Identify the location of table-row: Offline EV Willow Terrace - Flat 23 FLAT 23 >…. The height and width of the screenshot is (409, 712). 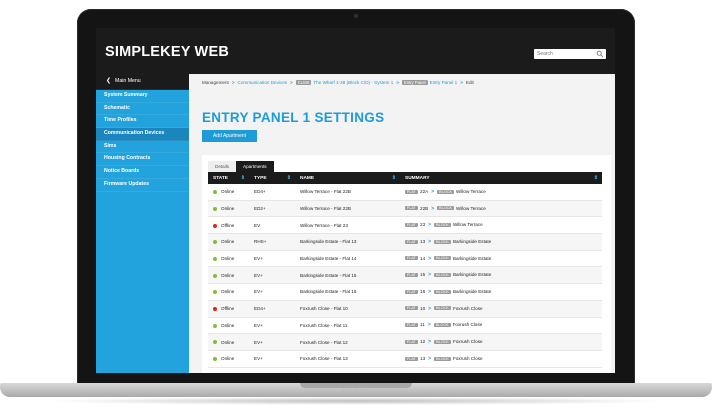
(405, 225).